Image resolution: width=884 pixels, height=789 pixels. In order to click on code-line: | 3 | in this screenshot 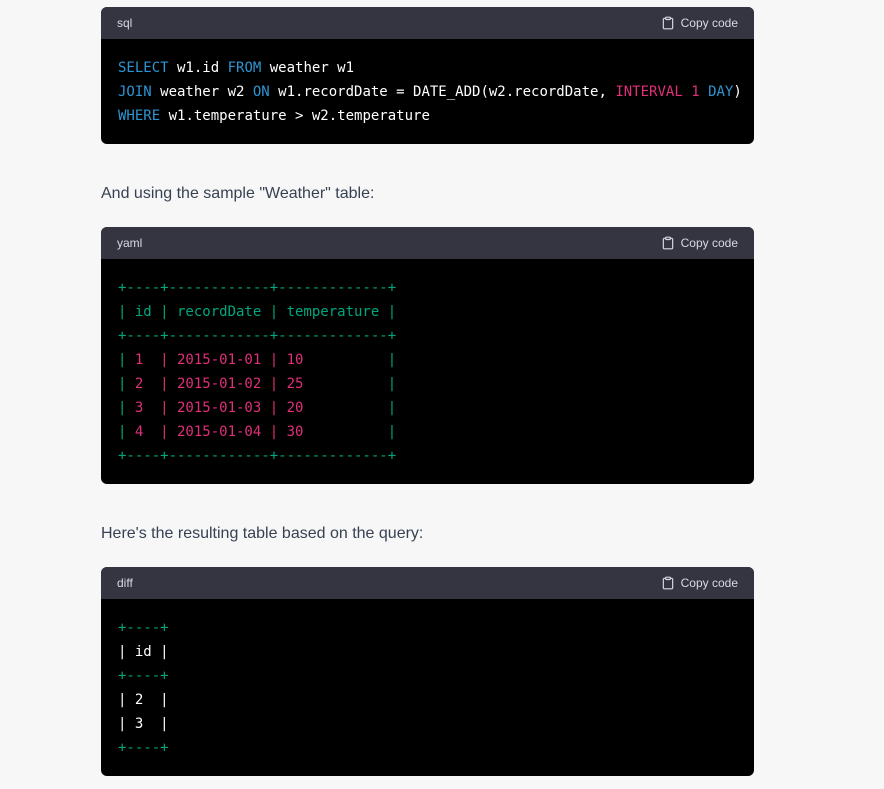, I will do `click(428, 724)`.